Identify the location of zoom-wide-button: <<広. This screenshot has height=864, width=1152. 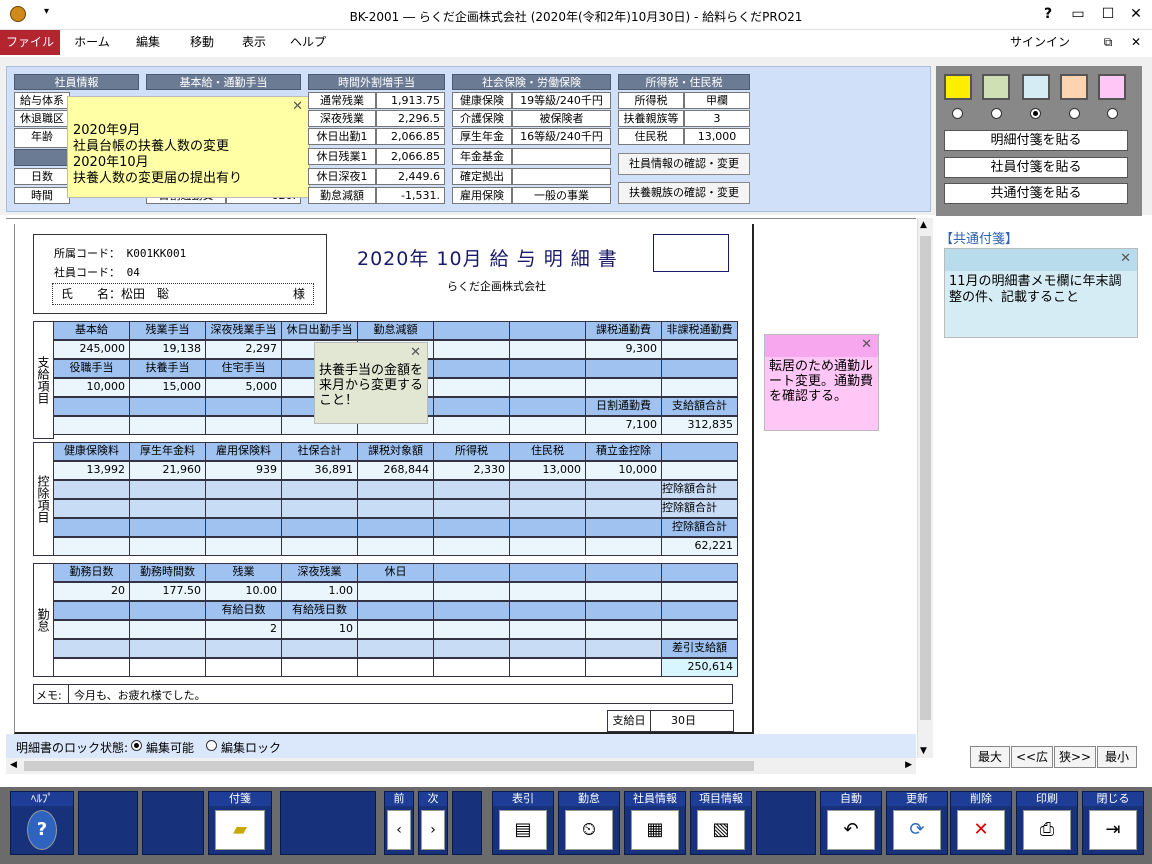
(1032, 757).